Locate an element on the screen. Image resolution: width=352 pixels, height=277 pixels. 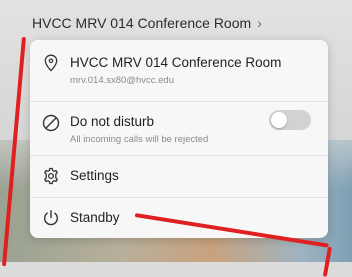
do-not-disturb-description: All incoming calls will be rejected is located at coordinates (139, 139).